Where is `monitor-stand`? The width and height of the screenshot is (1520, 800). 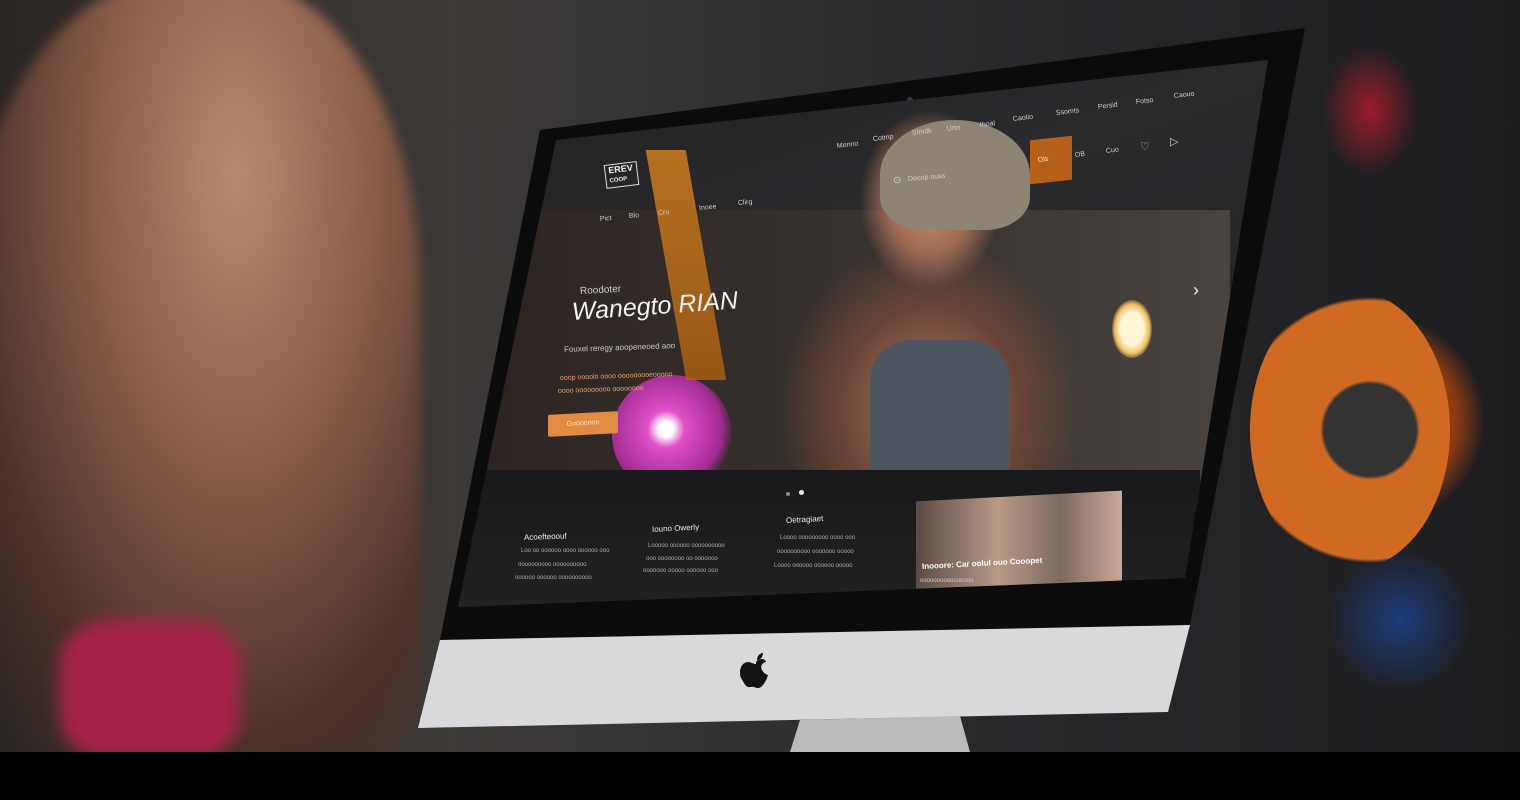
monitor-stand is located at coordinates (880, 734).